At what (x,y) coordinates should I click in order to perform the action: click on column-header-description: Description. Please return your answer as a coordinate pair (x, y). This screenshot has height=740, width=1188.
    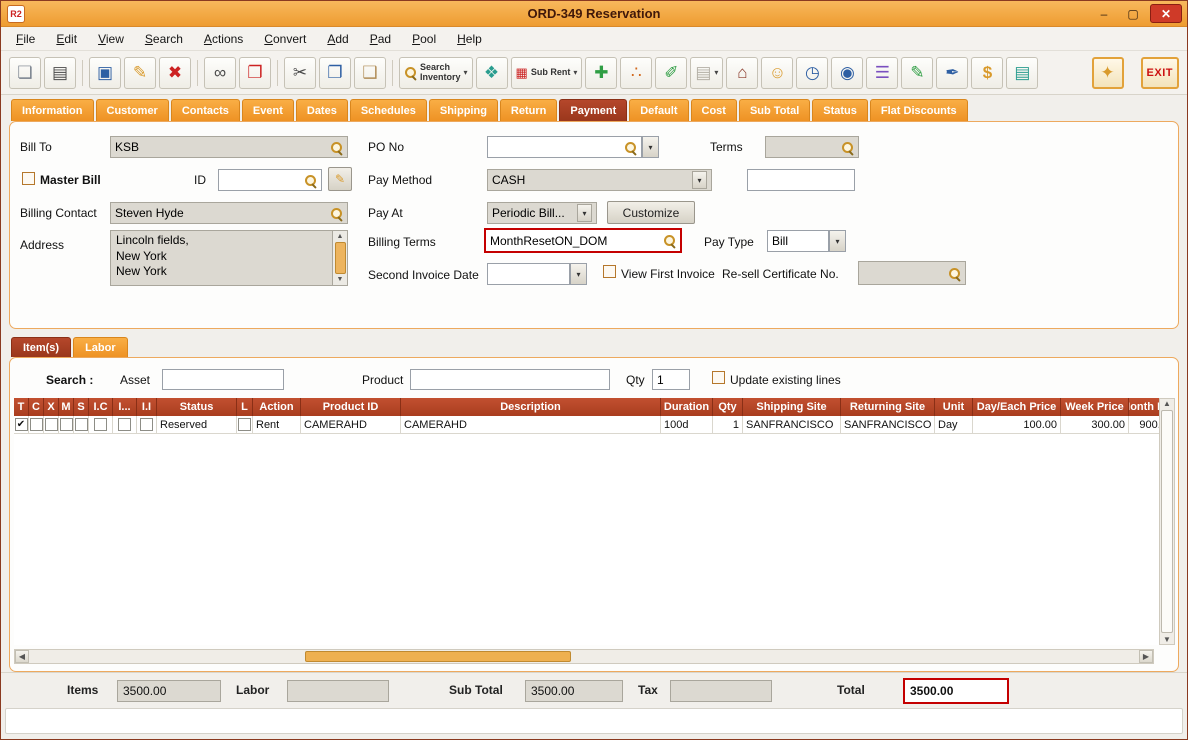
    Looking at the image, I should click on (531, 407).